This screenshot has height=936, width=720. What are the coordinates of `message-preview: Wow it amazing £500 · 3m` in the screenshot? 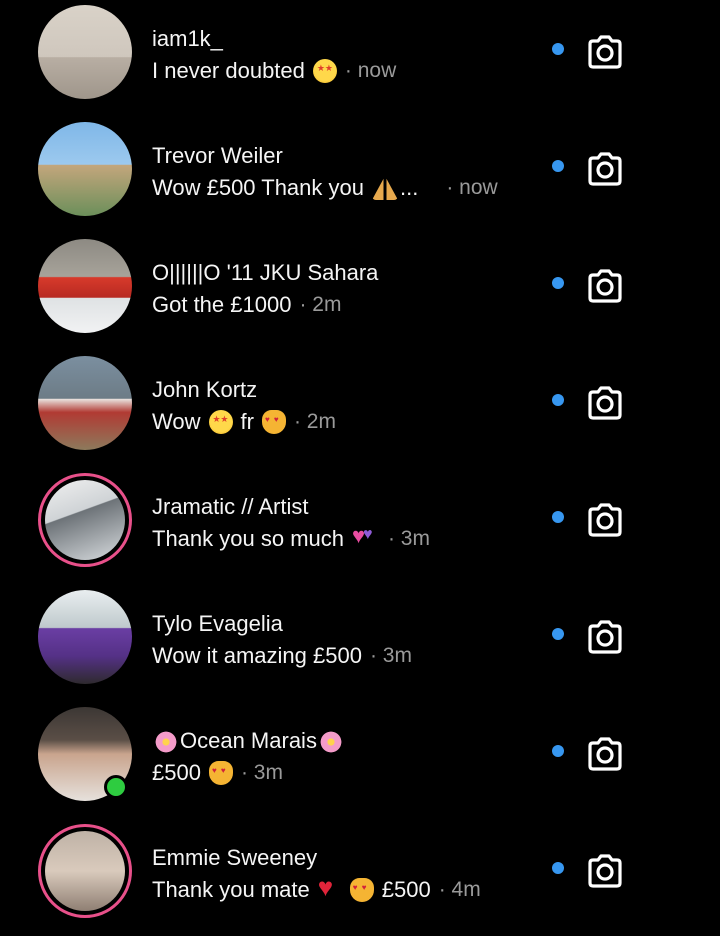 It's located at (282, 656).